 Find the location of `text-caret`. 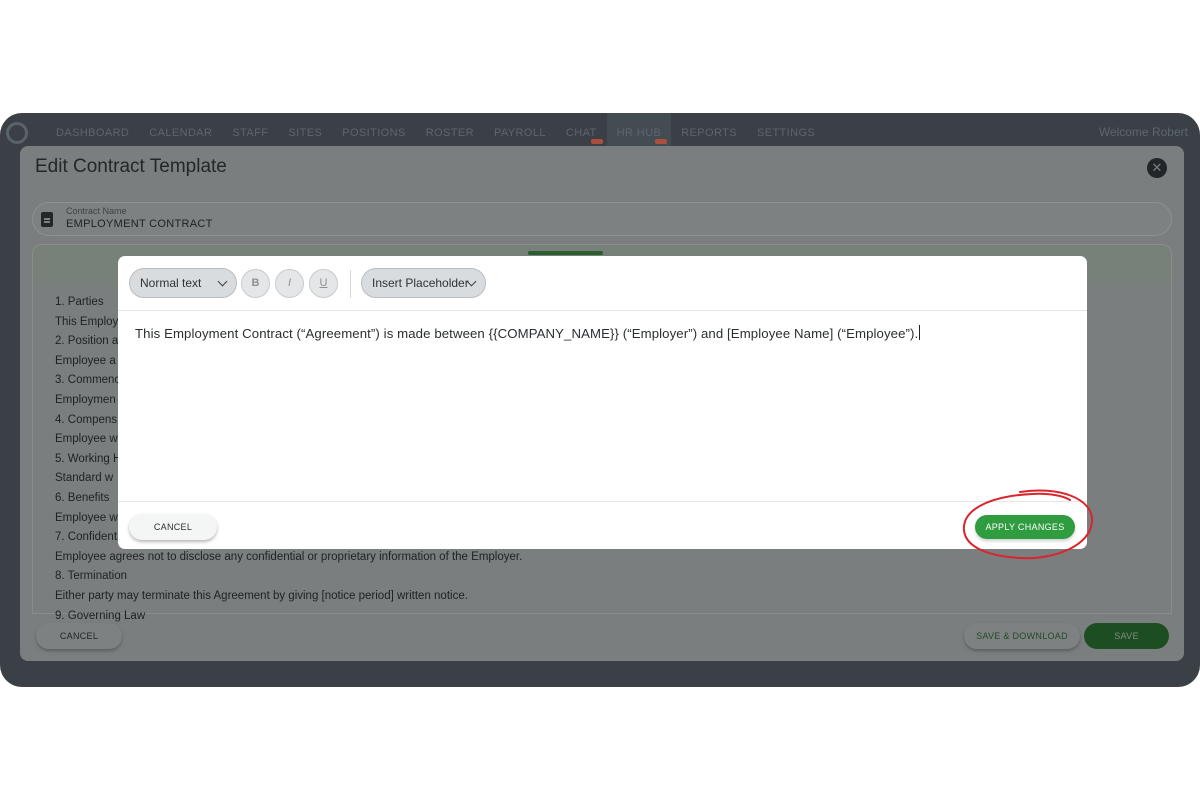

text-caret is located at coordinates (920, 332).